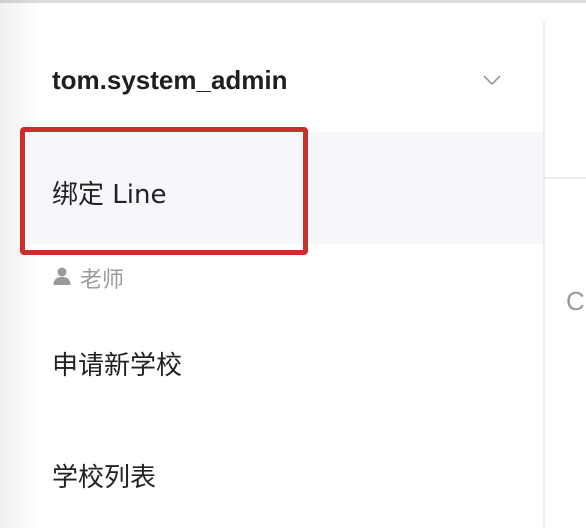  Describe the element at coordinates (544, 275) in the screenshot. I see `panel-divider` at that location.